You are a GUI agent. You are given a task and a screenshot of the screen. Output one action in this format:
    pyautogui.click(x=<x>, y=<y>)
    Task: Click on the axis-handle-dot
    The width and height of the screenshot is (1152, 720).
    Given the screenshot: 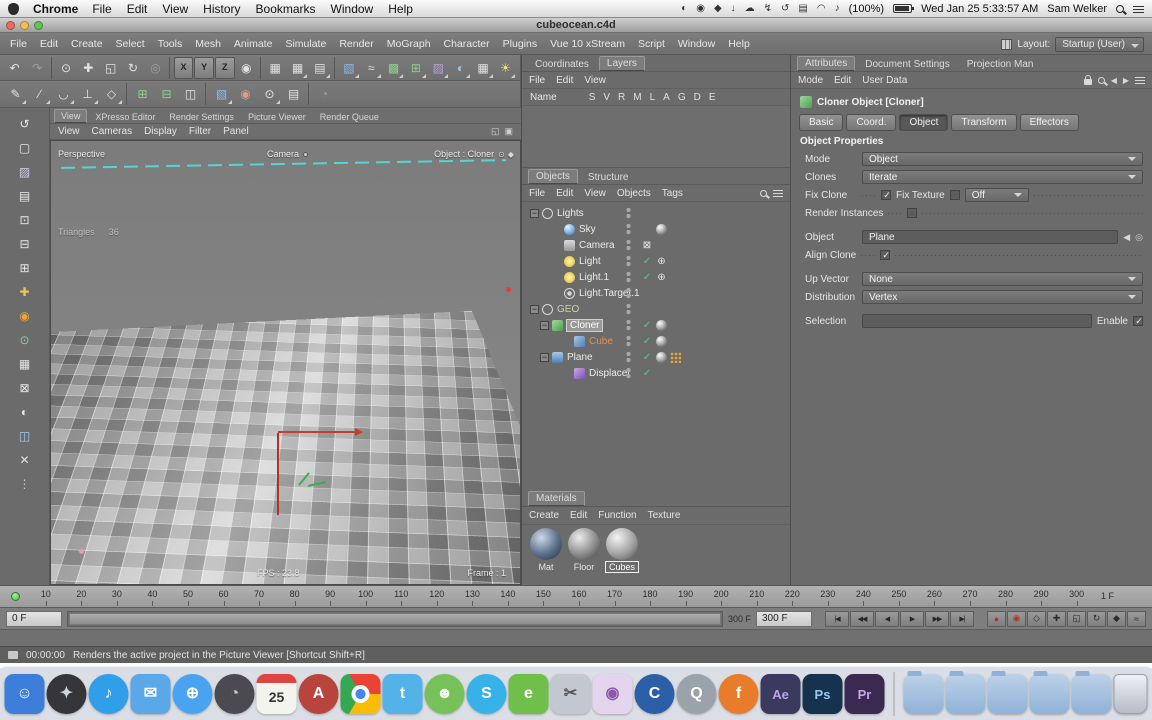 What is the action you would take?
    pyautogui.click(x=508, y=289)
    